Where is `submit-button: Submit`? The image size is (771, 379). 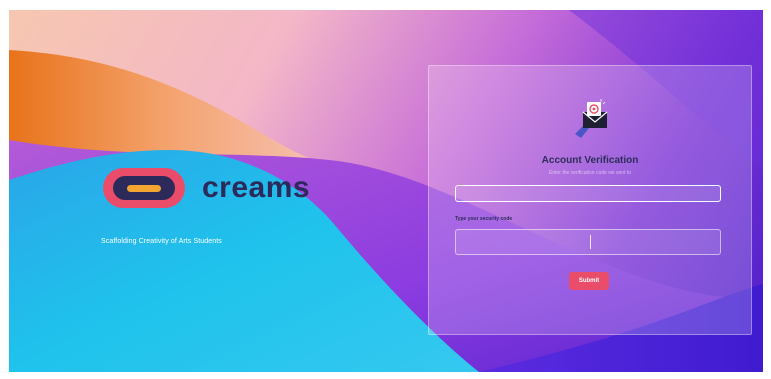 submit-button: Submit is located at coordinates (589, 281).